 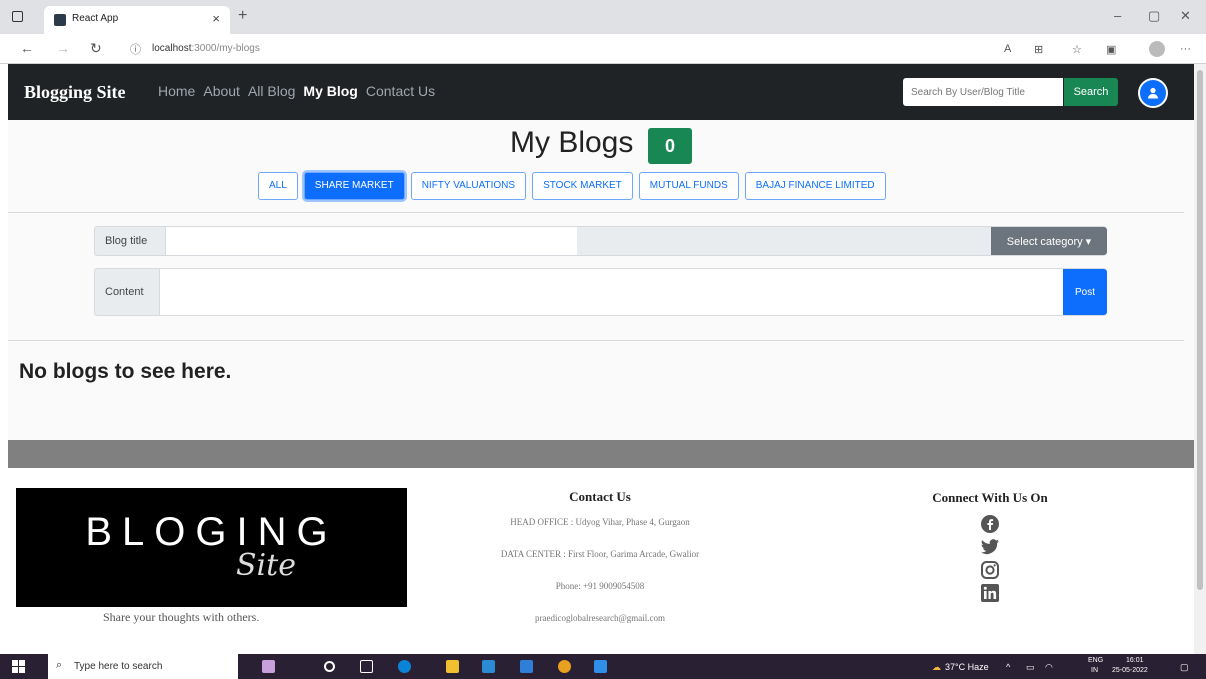 I want to click on tab-title: React App, so click(x=95, y=18).